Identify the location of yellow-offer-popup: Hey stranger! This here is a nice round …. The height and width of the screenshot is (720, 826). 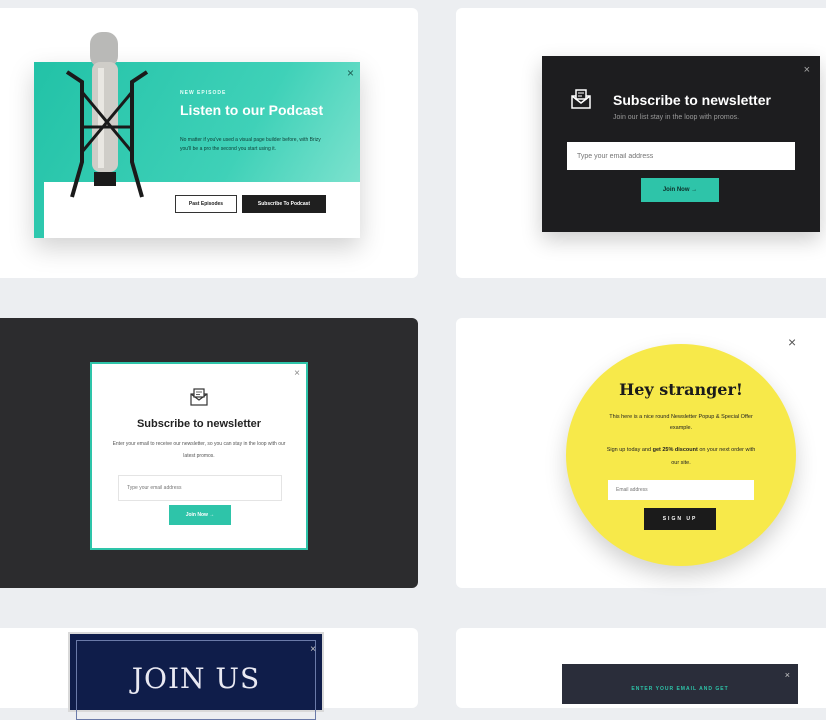
(681, 455).